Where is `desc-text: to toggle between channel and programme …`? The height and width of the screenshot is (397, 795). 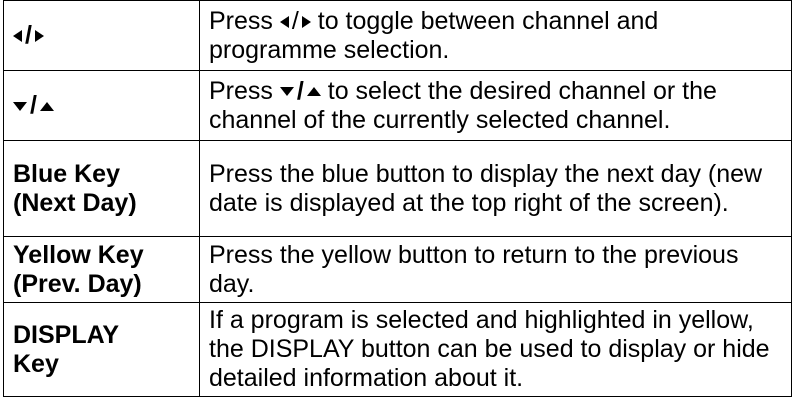
desc-text: to toggle between channel and programme … is located at coordinates (434, 35).